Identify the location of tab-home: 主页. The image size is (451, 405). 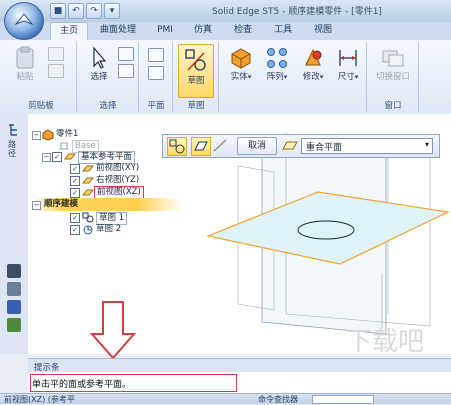
(69, 31).